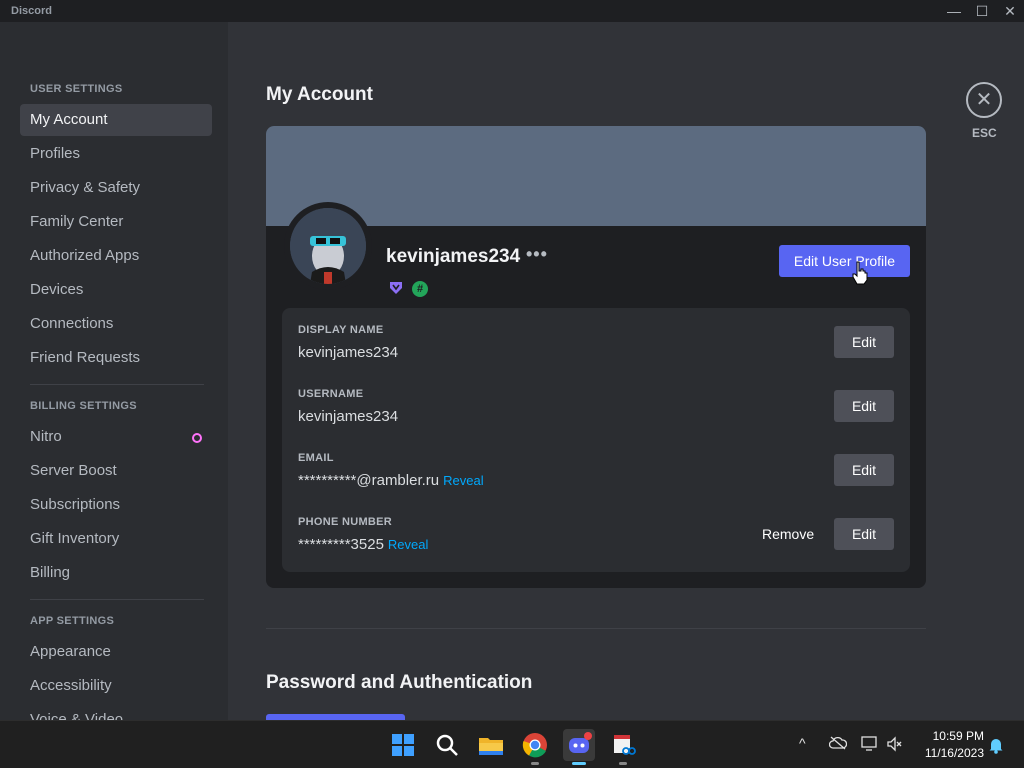 Image resolution: width=1024 pixels, height=768 pixels. I want to click on esc-label: ESC, so click(984, 133).